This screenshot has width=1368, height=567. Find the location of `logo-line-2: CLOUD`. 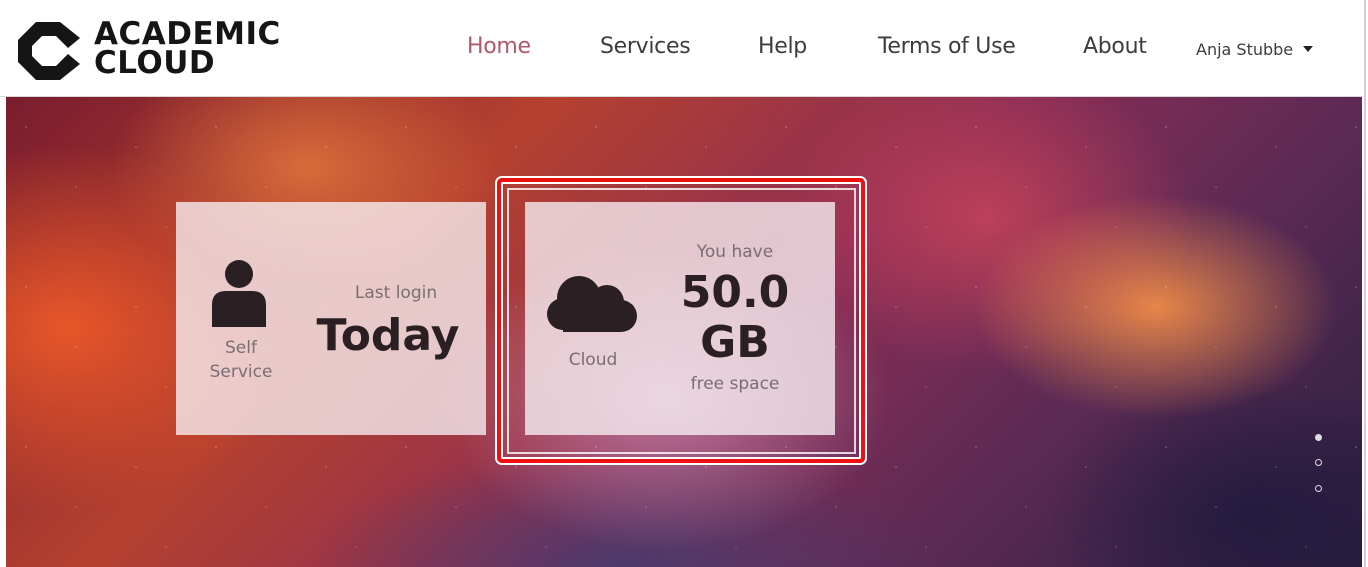

logo-line-2: CLOUD is located at coordinates (155, 63).